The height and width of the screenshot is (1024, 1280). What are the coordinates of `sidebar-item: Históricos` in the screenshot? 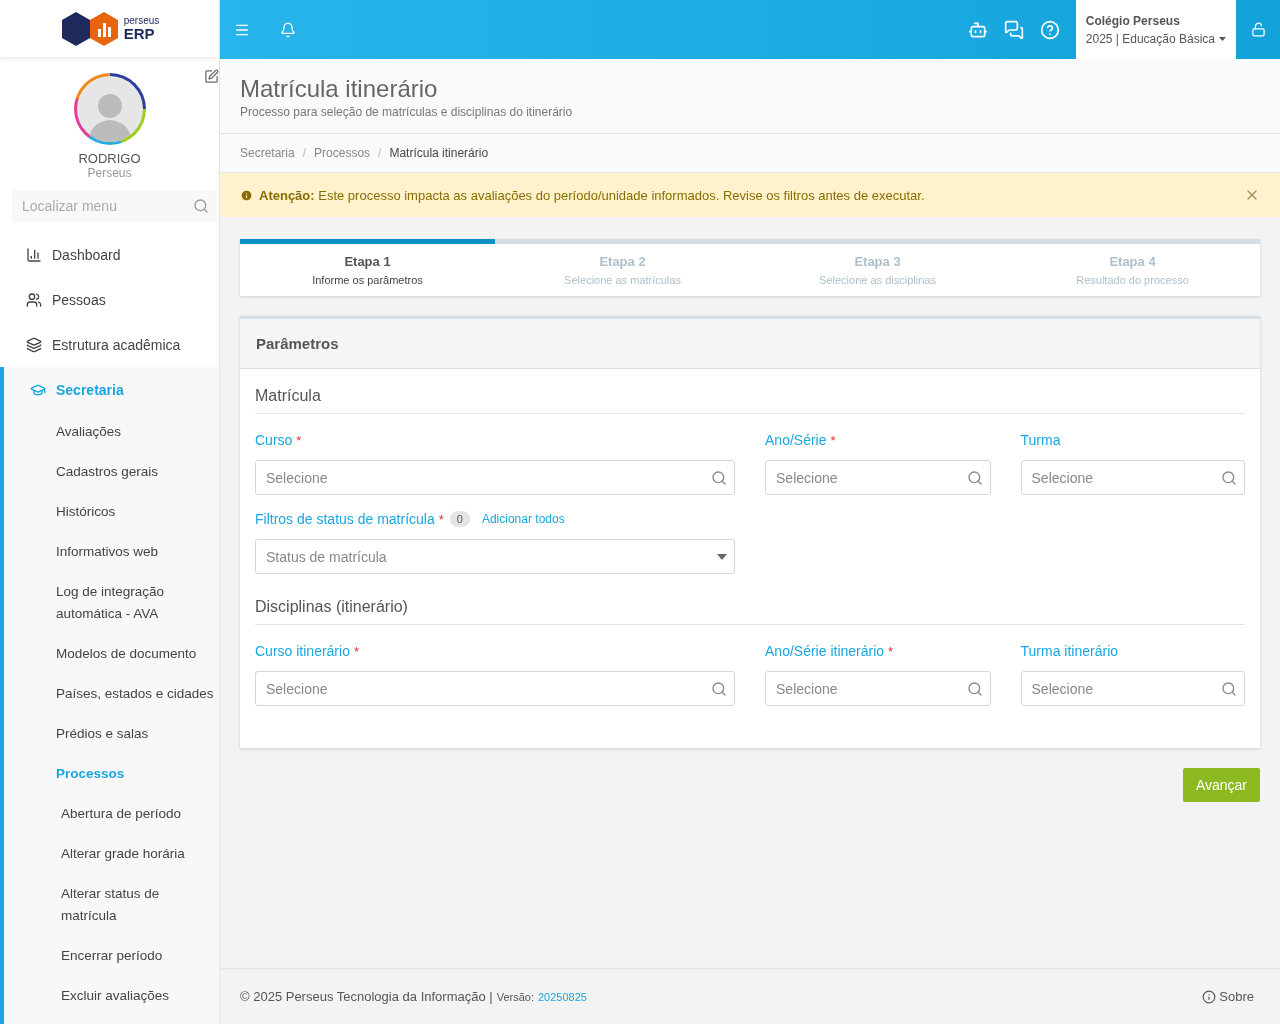 It's located at (111, 512).